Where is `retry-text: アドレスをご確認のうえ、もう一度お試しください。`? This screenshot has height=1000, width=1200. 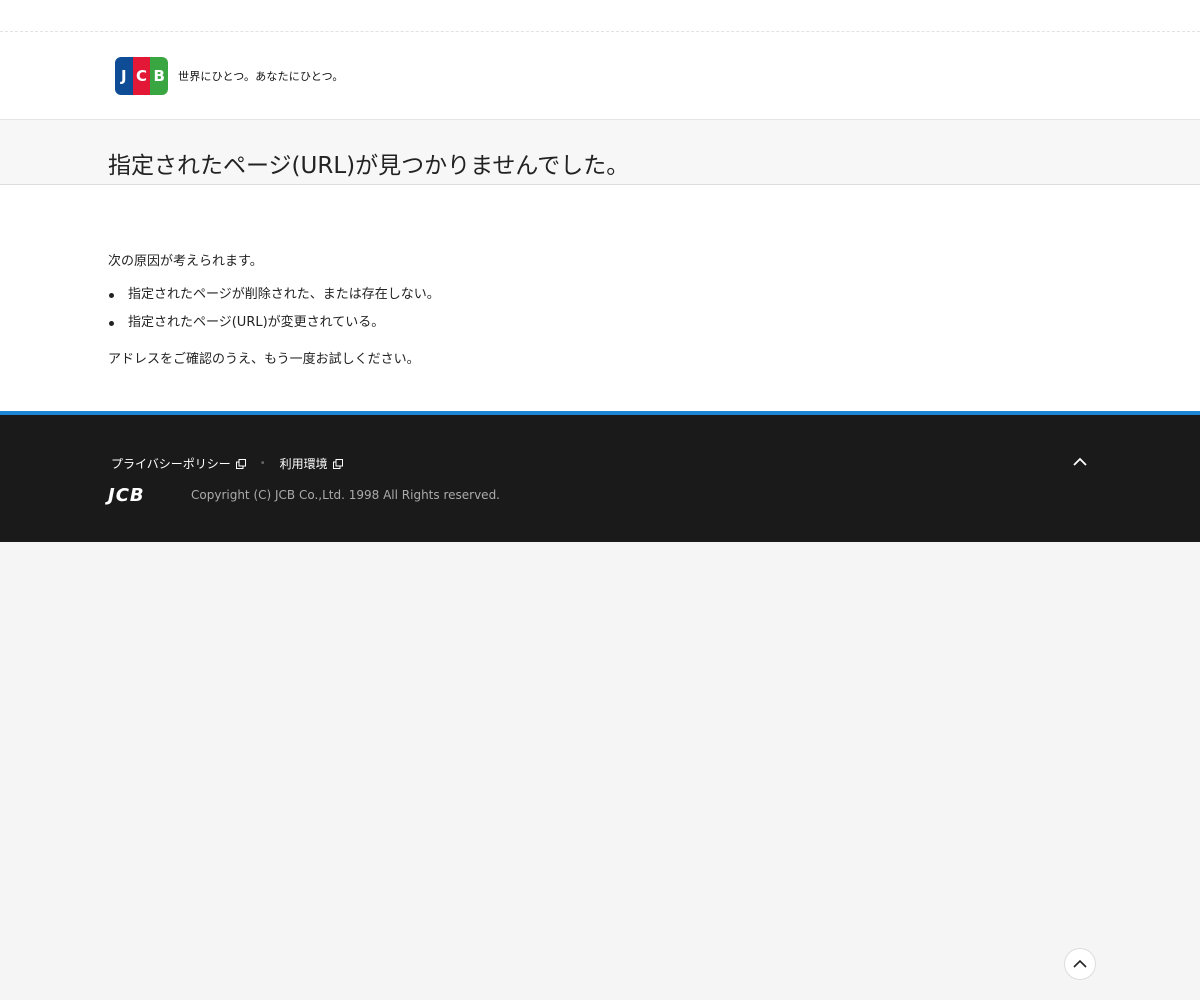
retry-text: アドレスをご確認のうえ、もう一度お試しください。 is located at coordinates (264, 359).